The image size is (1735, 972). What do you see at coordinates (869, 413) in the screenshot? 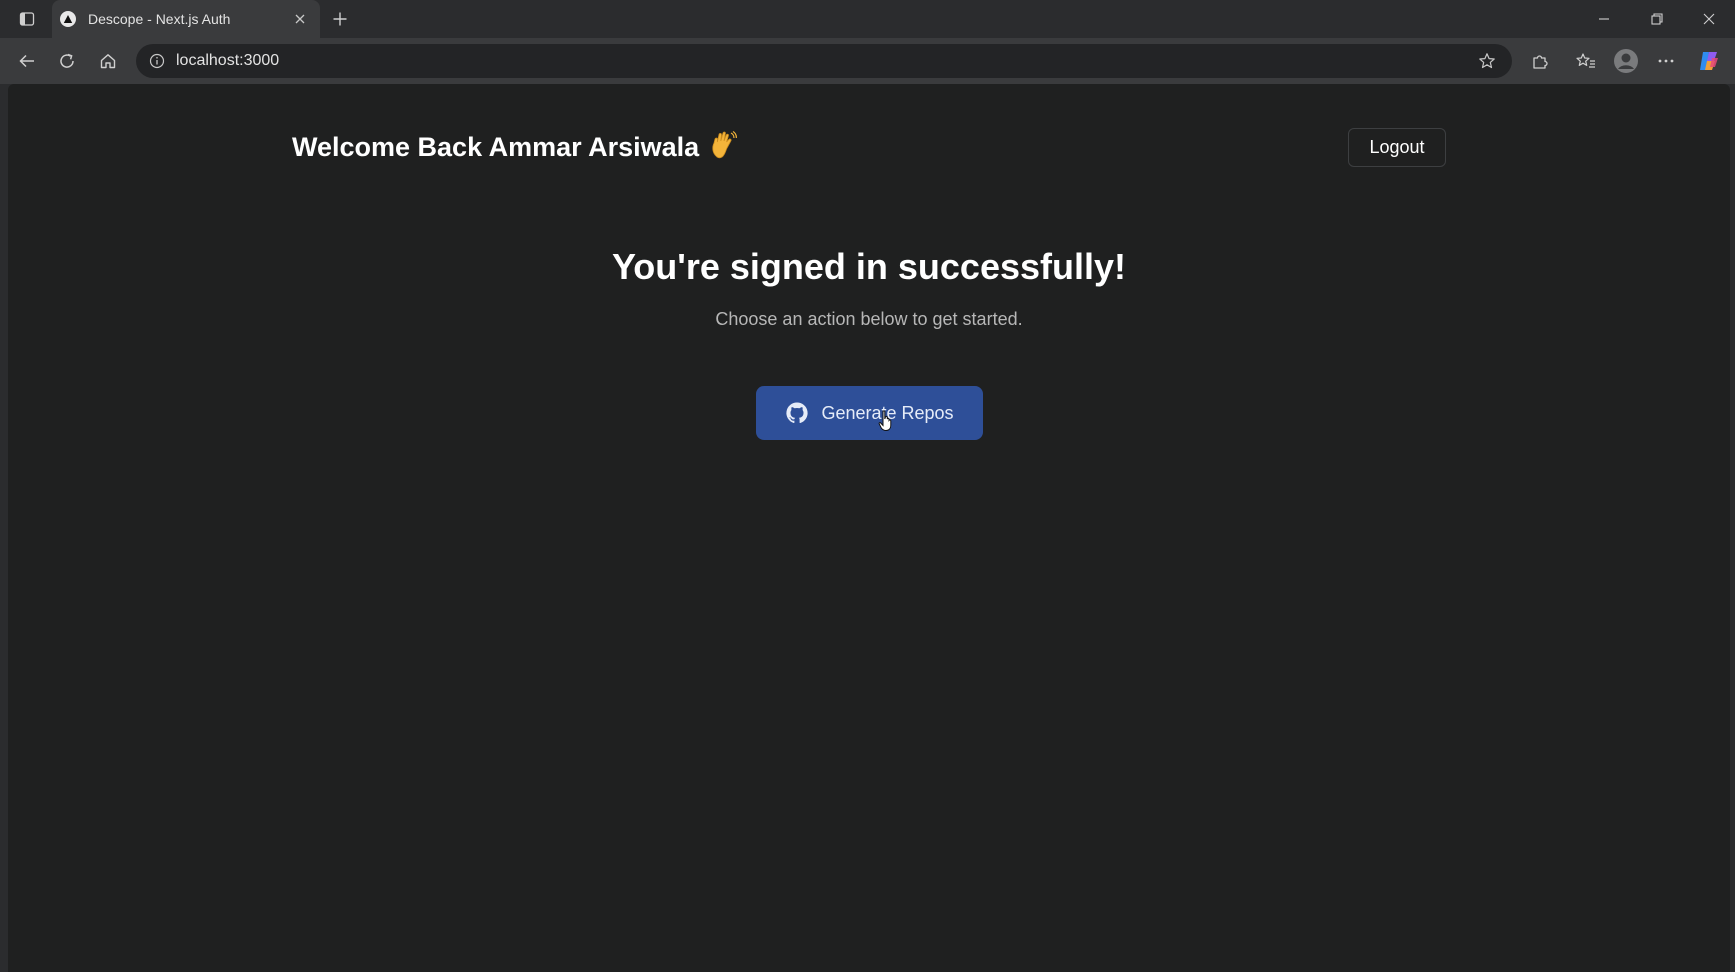
I see `generate-repos-button: Generate Repos` at bounding box center [869, 413].